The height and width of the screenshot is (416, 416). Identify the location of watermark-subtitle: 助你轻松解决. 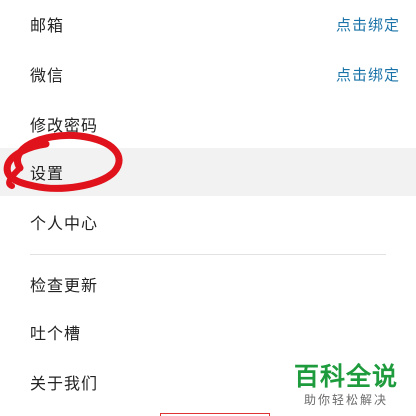
(345, 400).